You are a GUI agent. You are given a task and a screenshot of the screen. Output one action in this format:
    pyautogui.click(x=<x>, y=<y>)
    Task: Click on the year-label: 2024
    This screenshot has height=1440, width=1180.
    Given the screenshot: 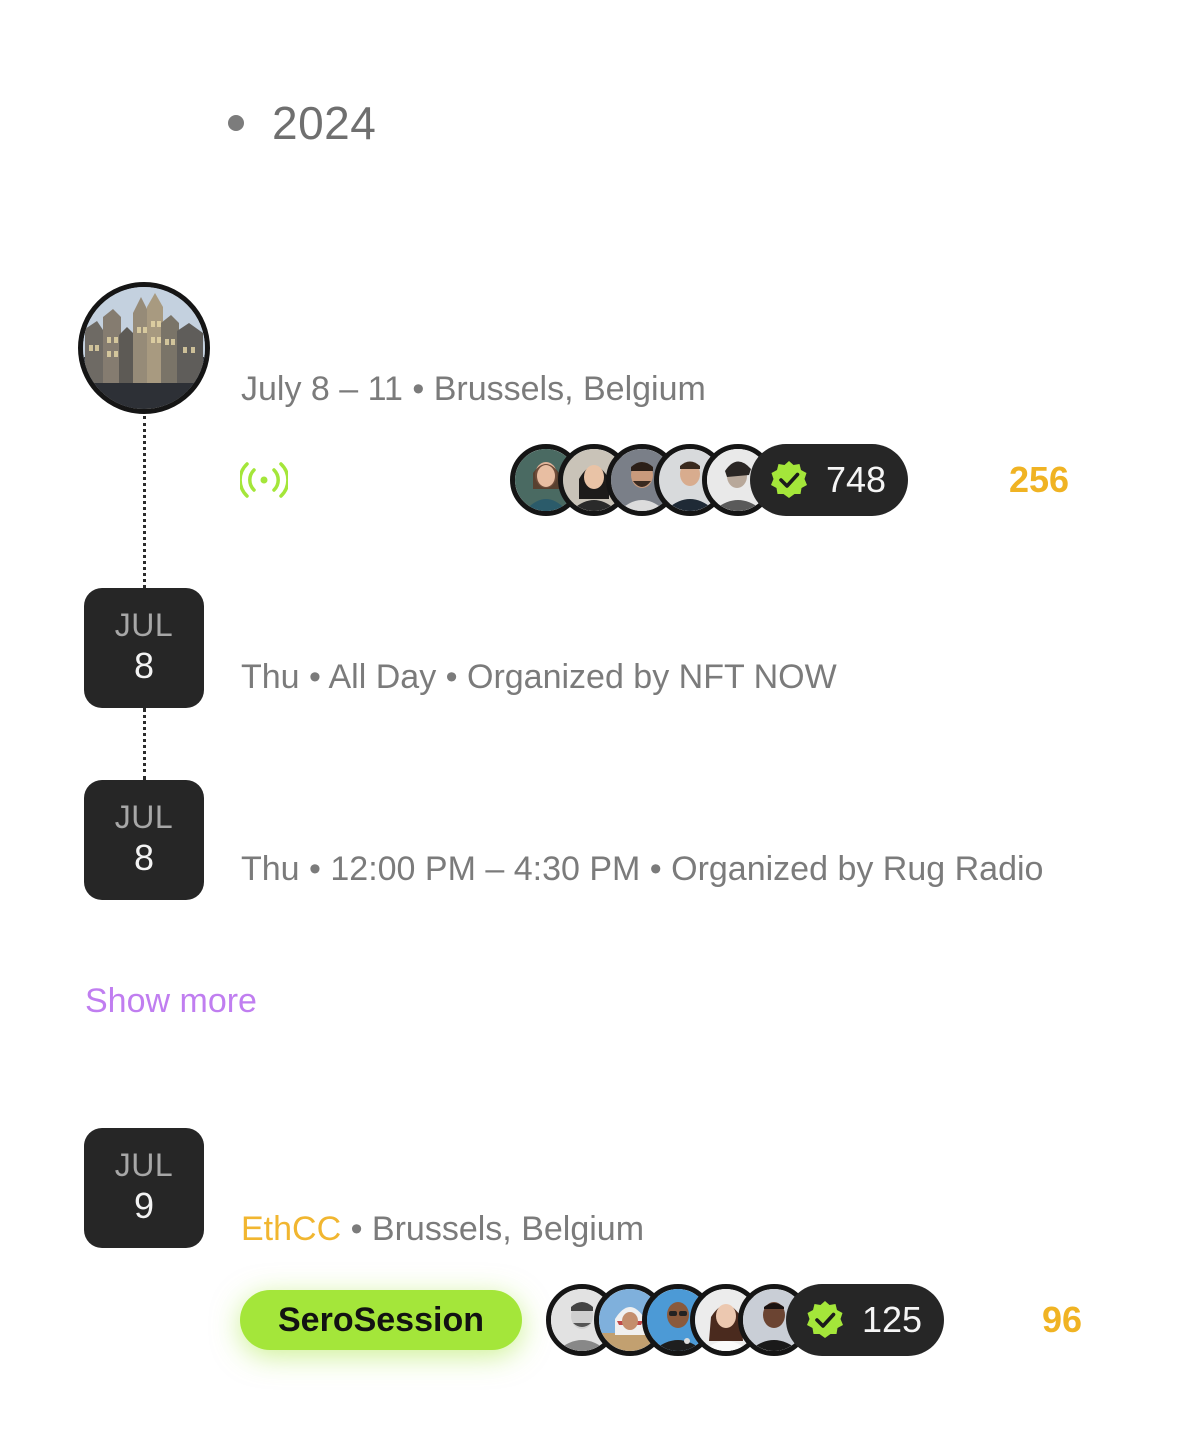 What is the action you would take?
    pyautogui.click(x=324, y=123)
    